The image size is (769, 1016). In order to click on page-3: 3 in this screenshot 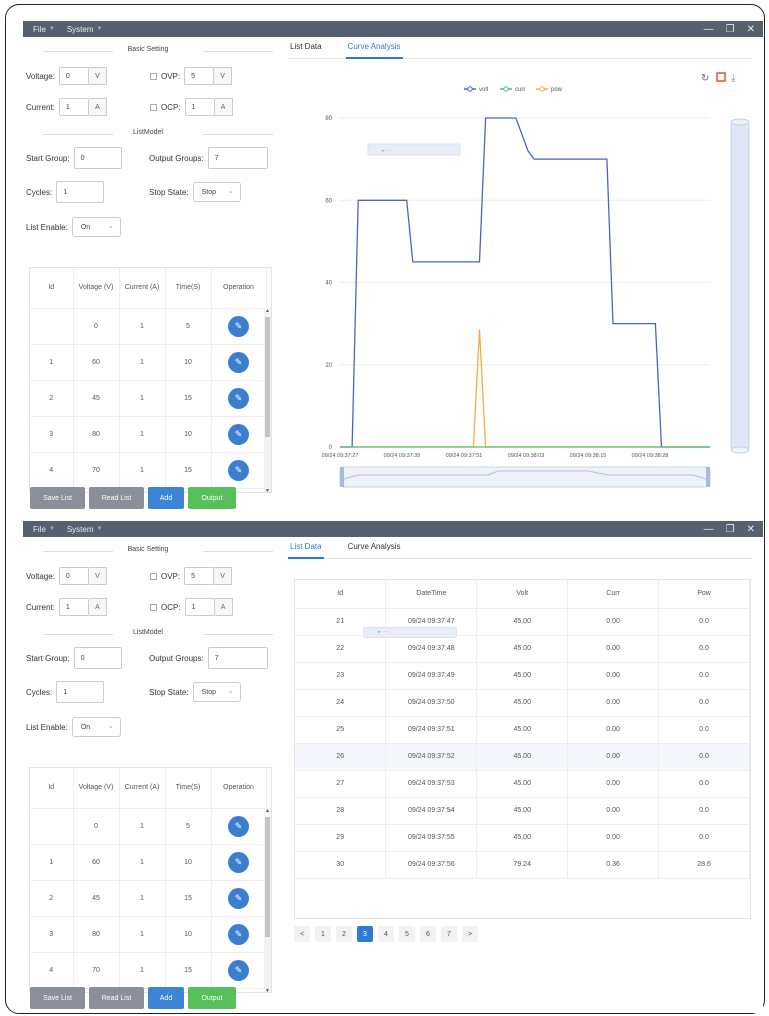, I will do `click(365, 934)`.